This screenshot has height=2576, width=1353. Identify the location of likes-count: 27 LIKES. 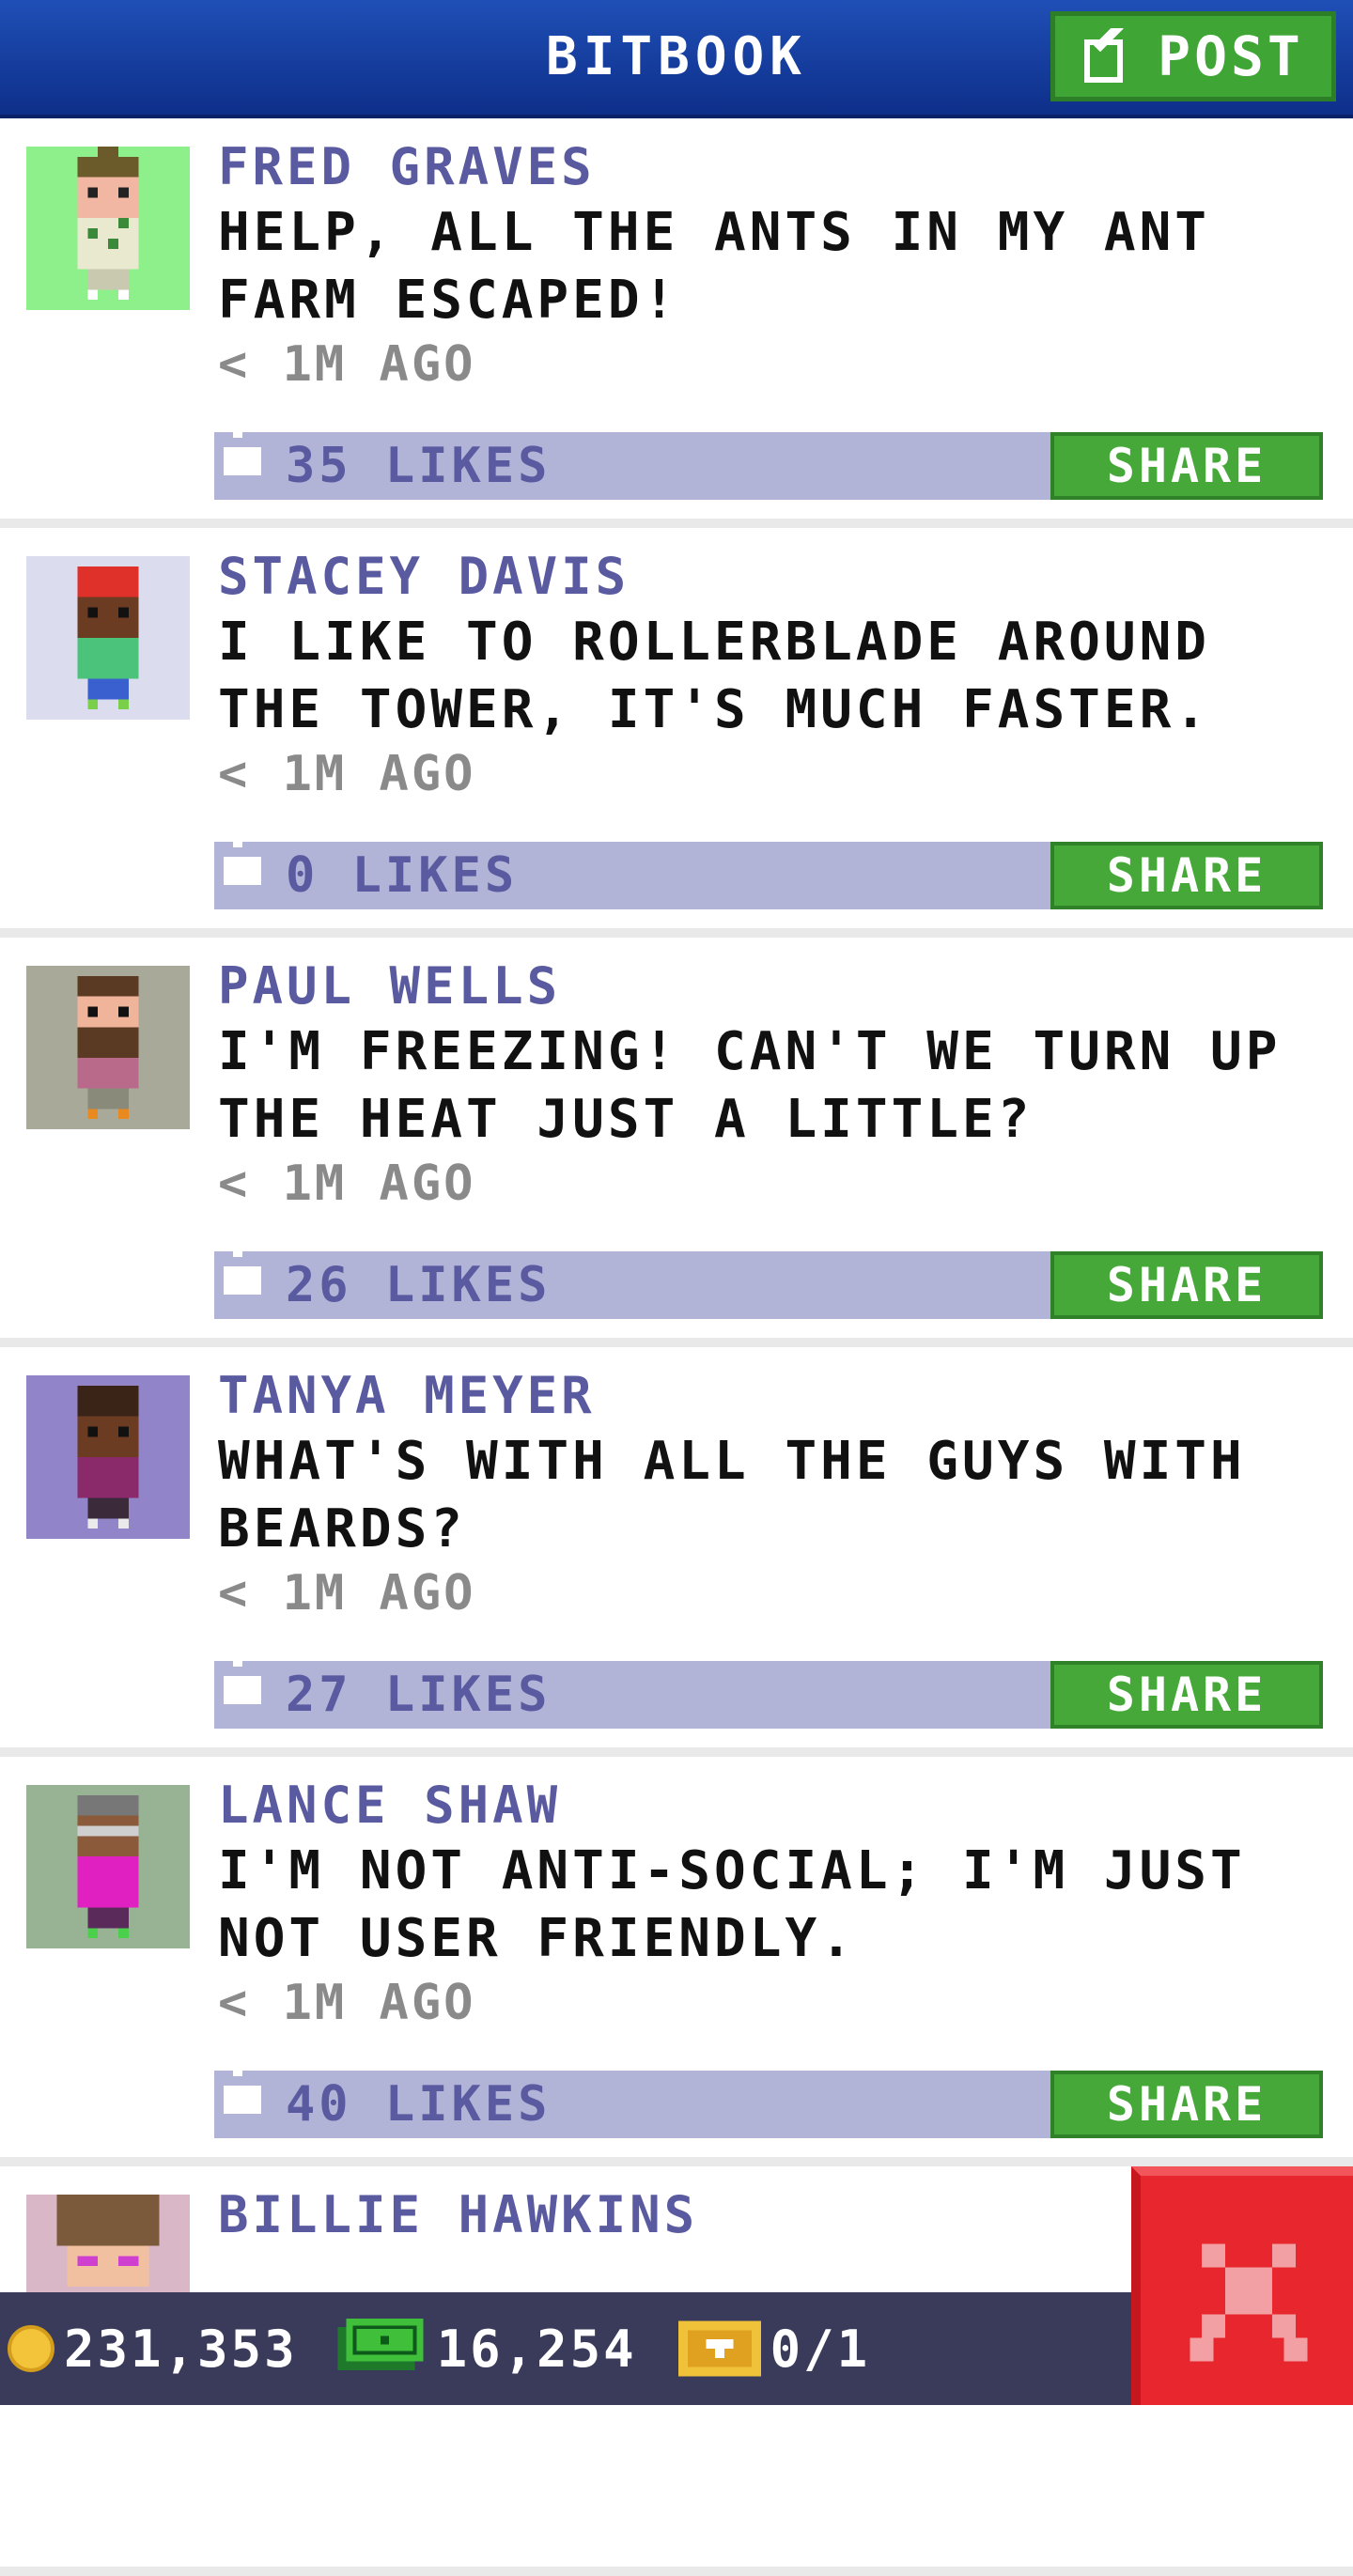
(419, 1695).